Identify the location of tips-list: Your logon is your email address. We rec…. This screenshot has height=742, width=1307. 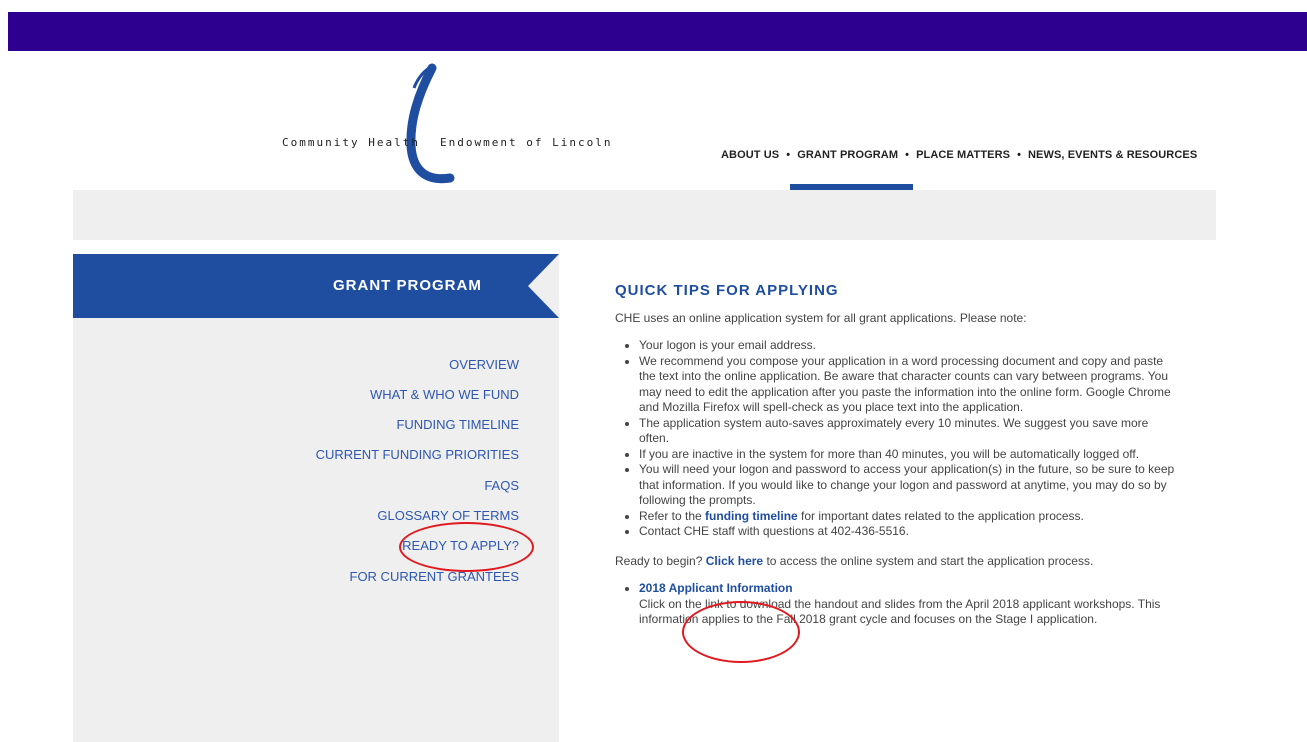
(895, 439).